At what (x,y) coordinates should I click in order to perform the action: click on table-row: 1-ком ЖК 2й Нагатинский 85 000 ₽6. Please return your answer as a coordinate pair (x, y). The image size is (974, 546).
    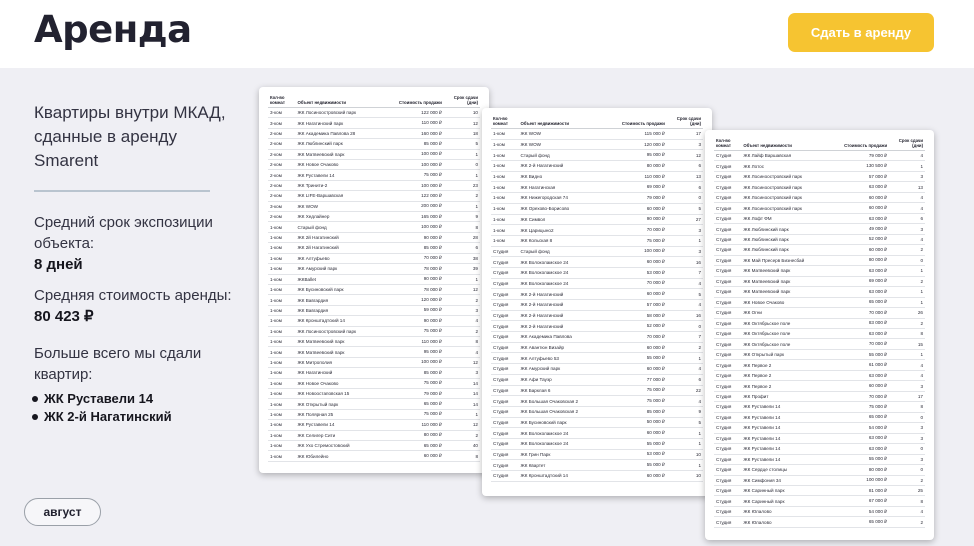
    Looking at the image, I should click on (374, 248).